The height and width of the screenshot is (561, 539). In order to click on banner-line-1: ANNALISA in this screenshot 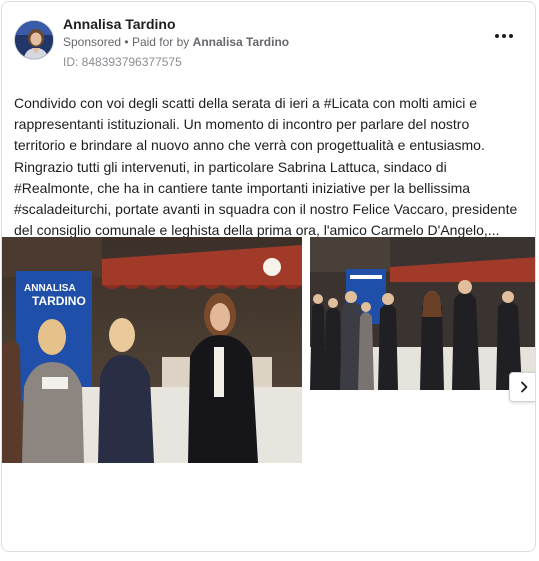, I will do `click(50, 288)`.